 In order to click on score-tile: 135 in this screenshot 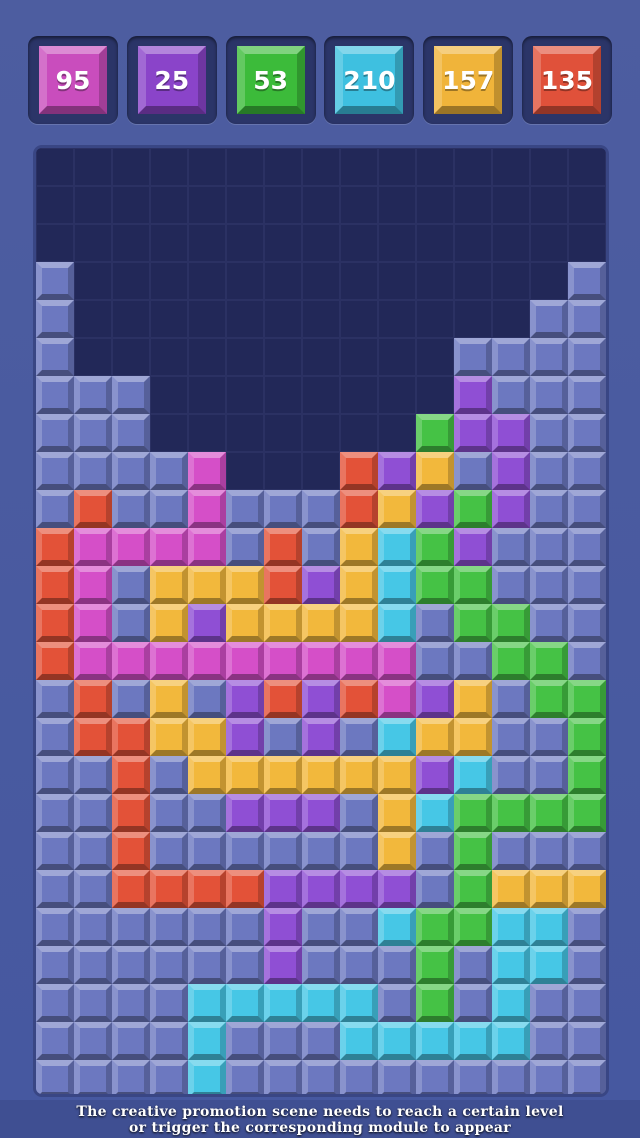, I will do `click(566, 80)`.